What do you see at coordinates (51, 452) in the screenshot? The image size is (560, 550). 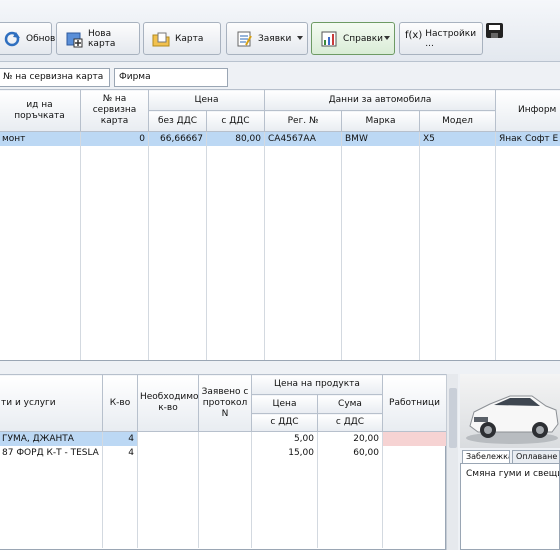 I see `cell-item: 87 ФОРД К-Т - TESLA` at bounding box center [51, 452].